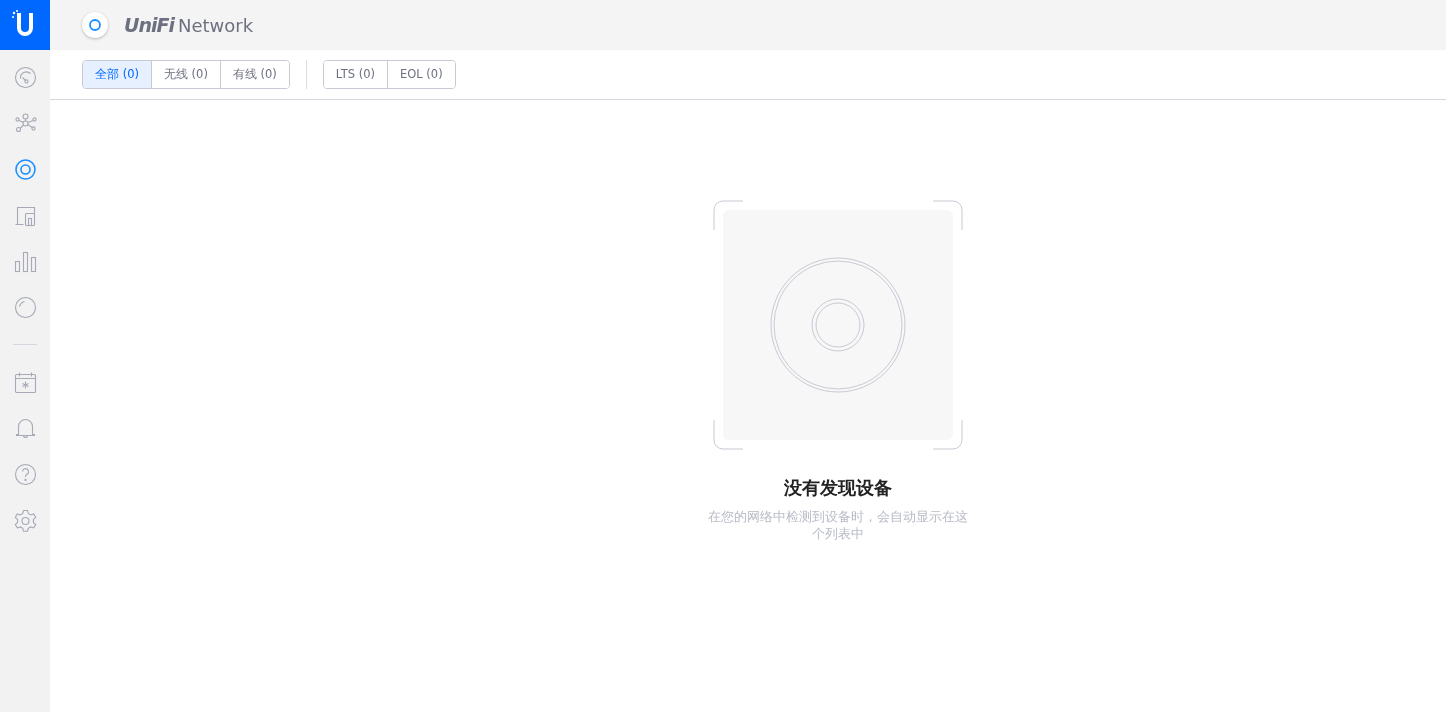 Image resolution: width=1446 pixels, height=712 pixels. I want to click on circle-icon, so click(25, 307).